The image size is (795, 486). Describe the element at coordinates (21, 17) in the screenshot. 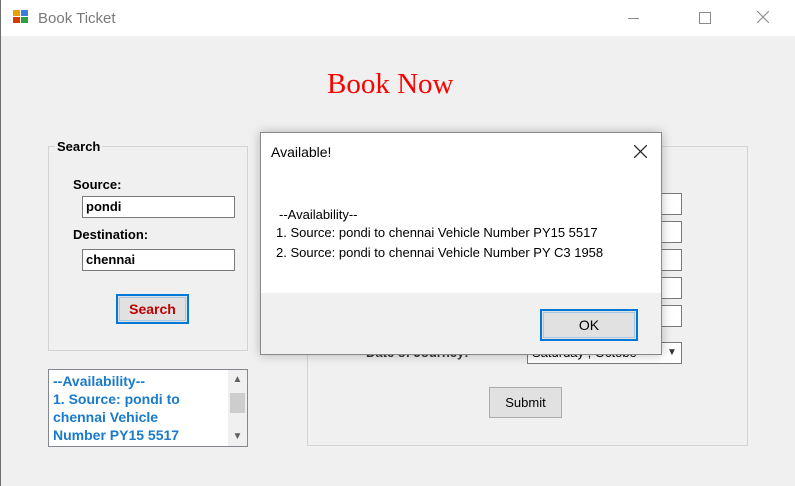

I see `app-icon` at that location.